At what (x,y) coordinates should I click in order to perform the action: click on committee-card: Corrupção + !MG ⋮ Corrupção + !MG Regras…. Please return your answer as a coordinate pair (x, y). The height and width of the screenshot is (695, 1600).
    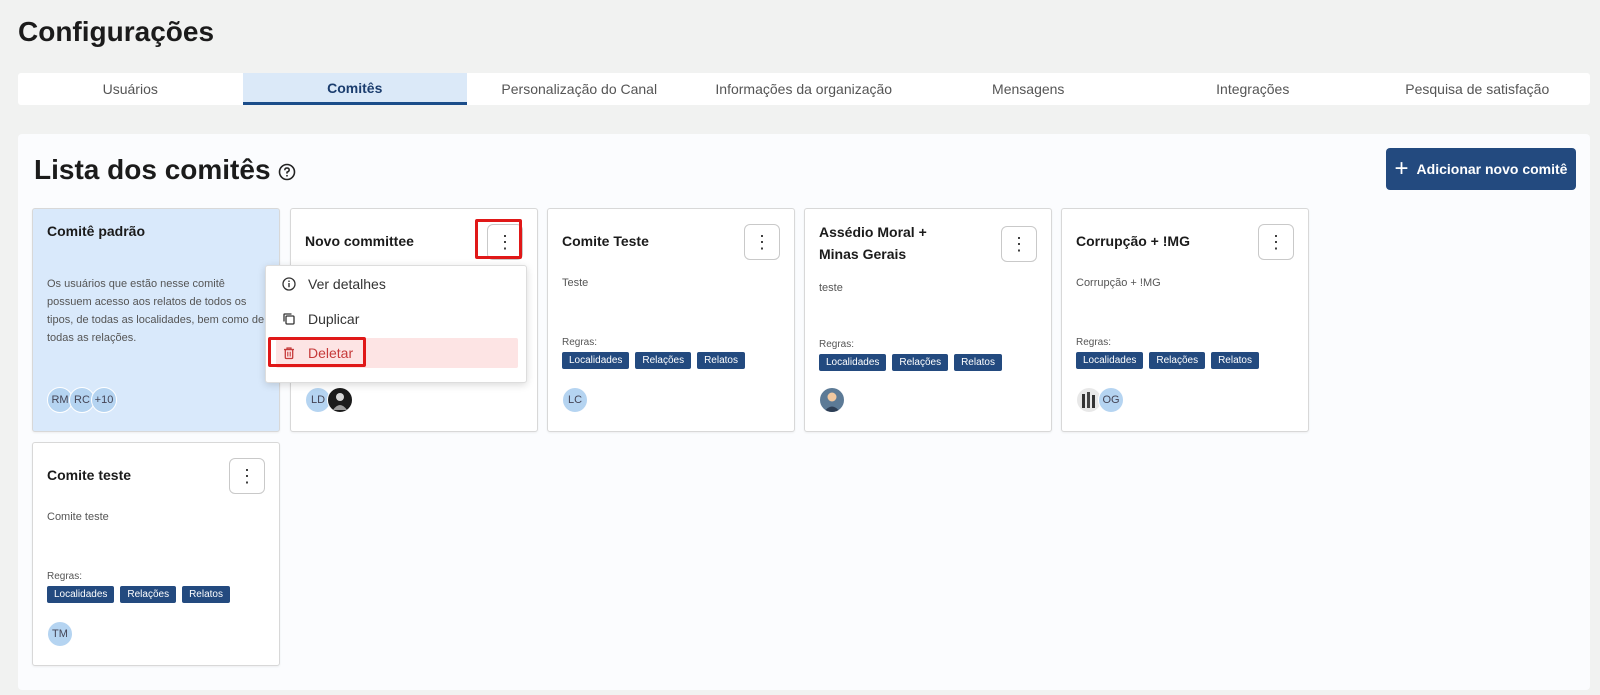
    Looking at the image, I should click on (1185, 320).